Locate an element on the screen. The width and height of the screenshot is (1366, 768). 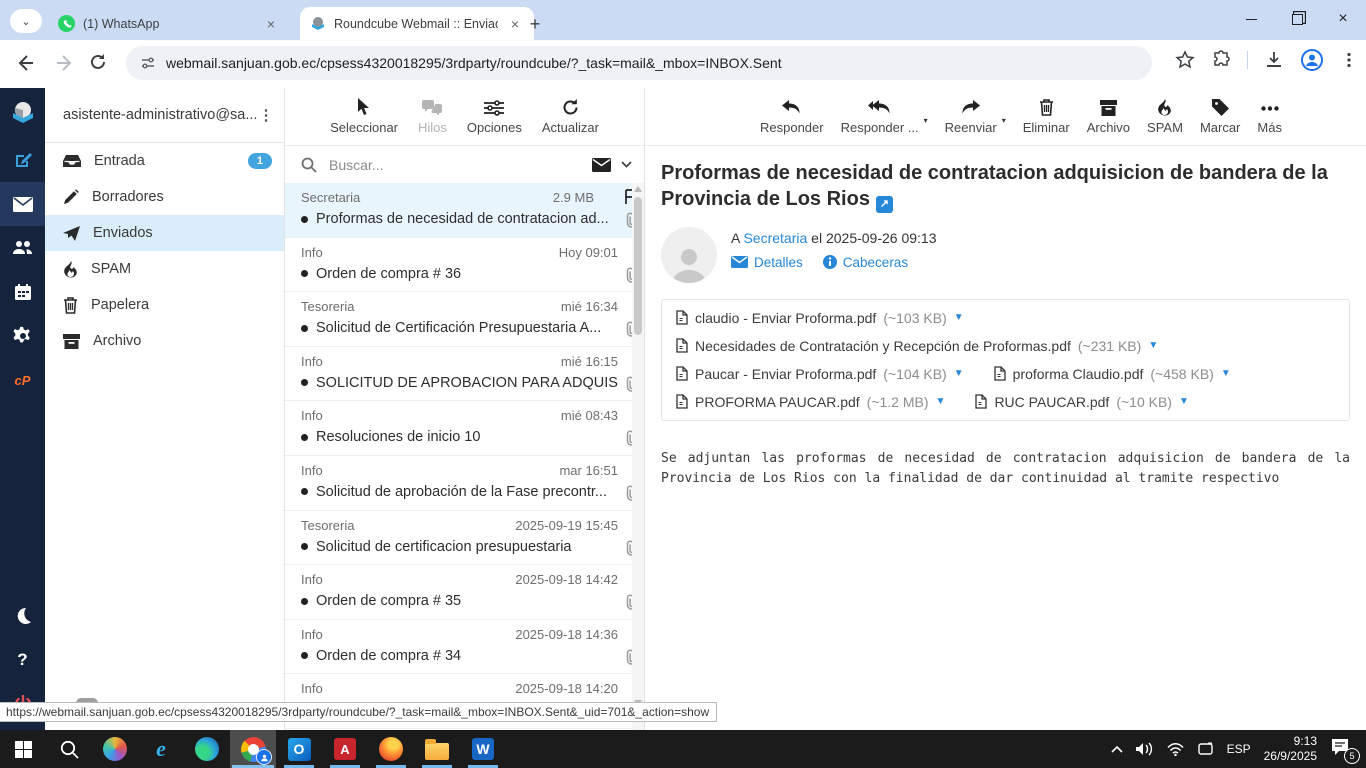
sender: Info is located at coordinates (312, 252).